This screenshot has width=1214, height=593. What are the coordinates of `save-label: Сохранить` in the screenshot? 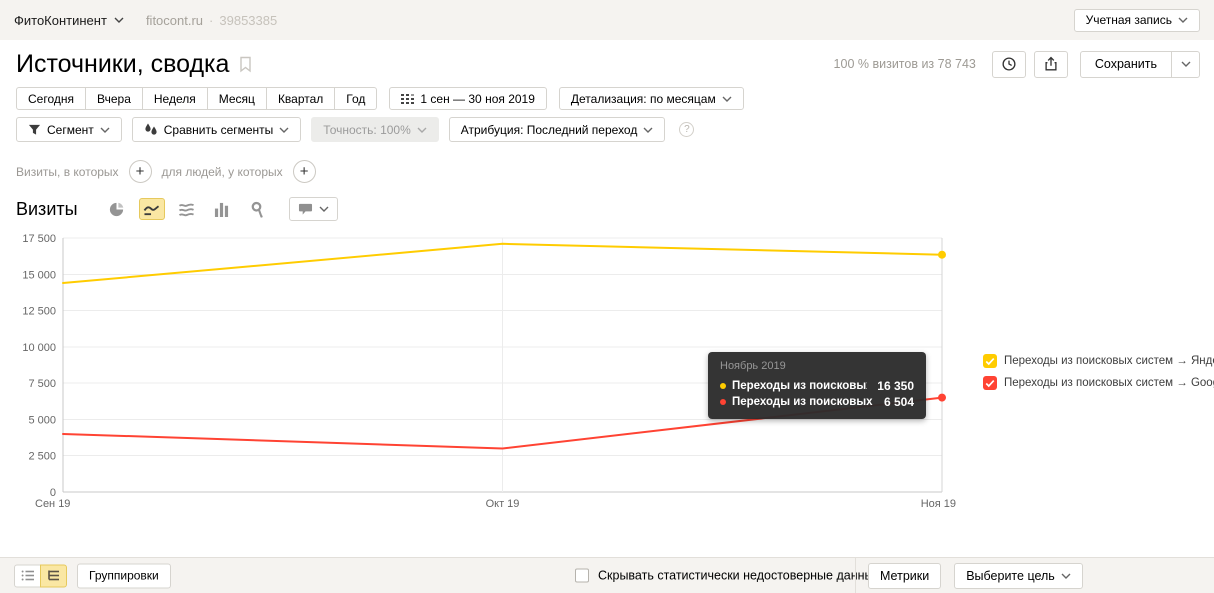 It's located at (1125, 64).